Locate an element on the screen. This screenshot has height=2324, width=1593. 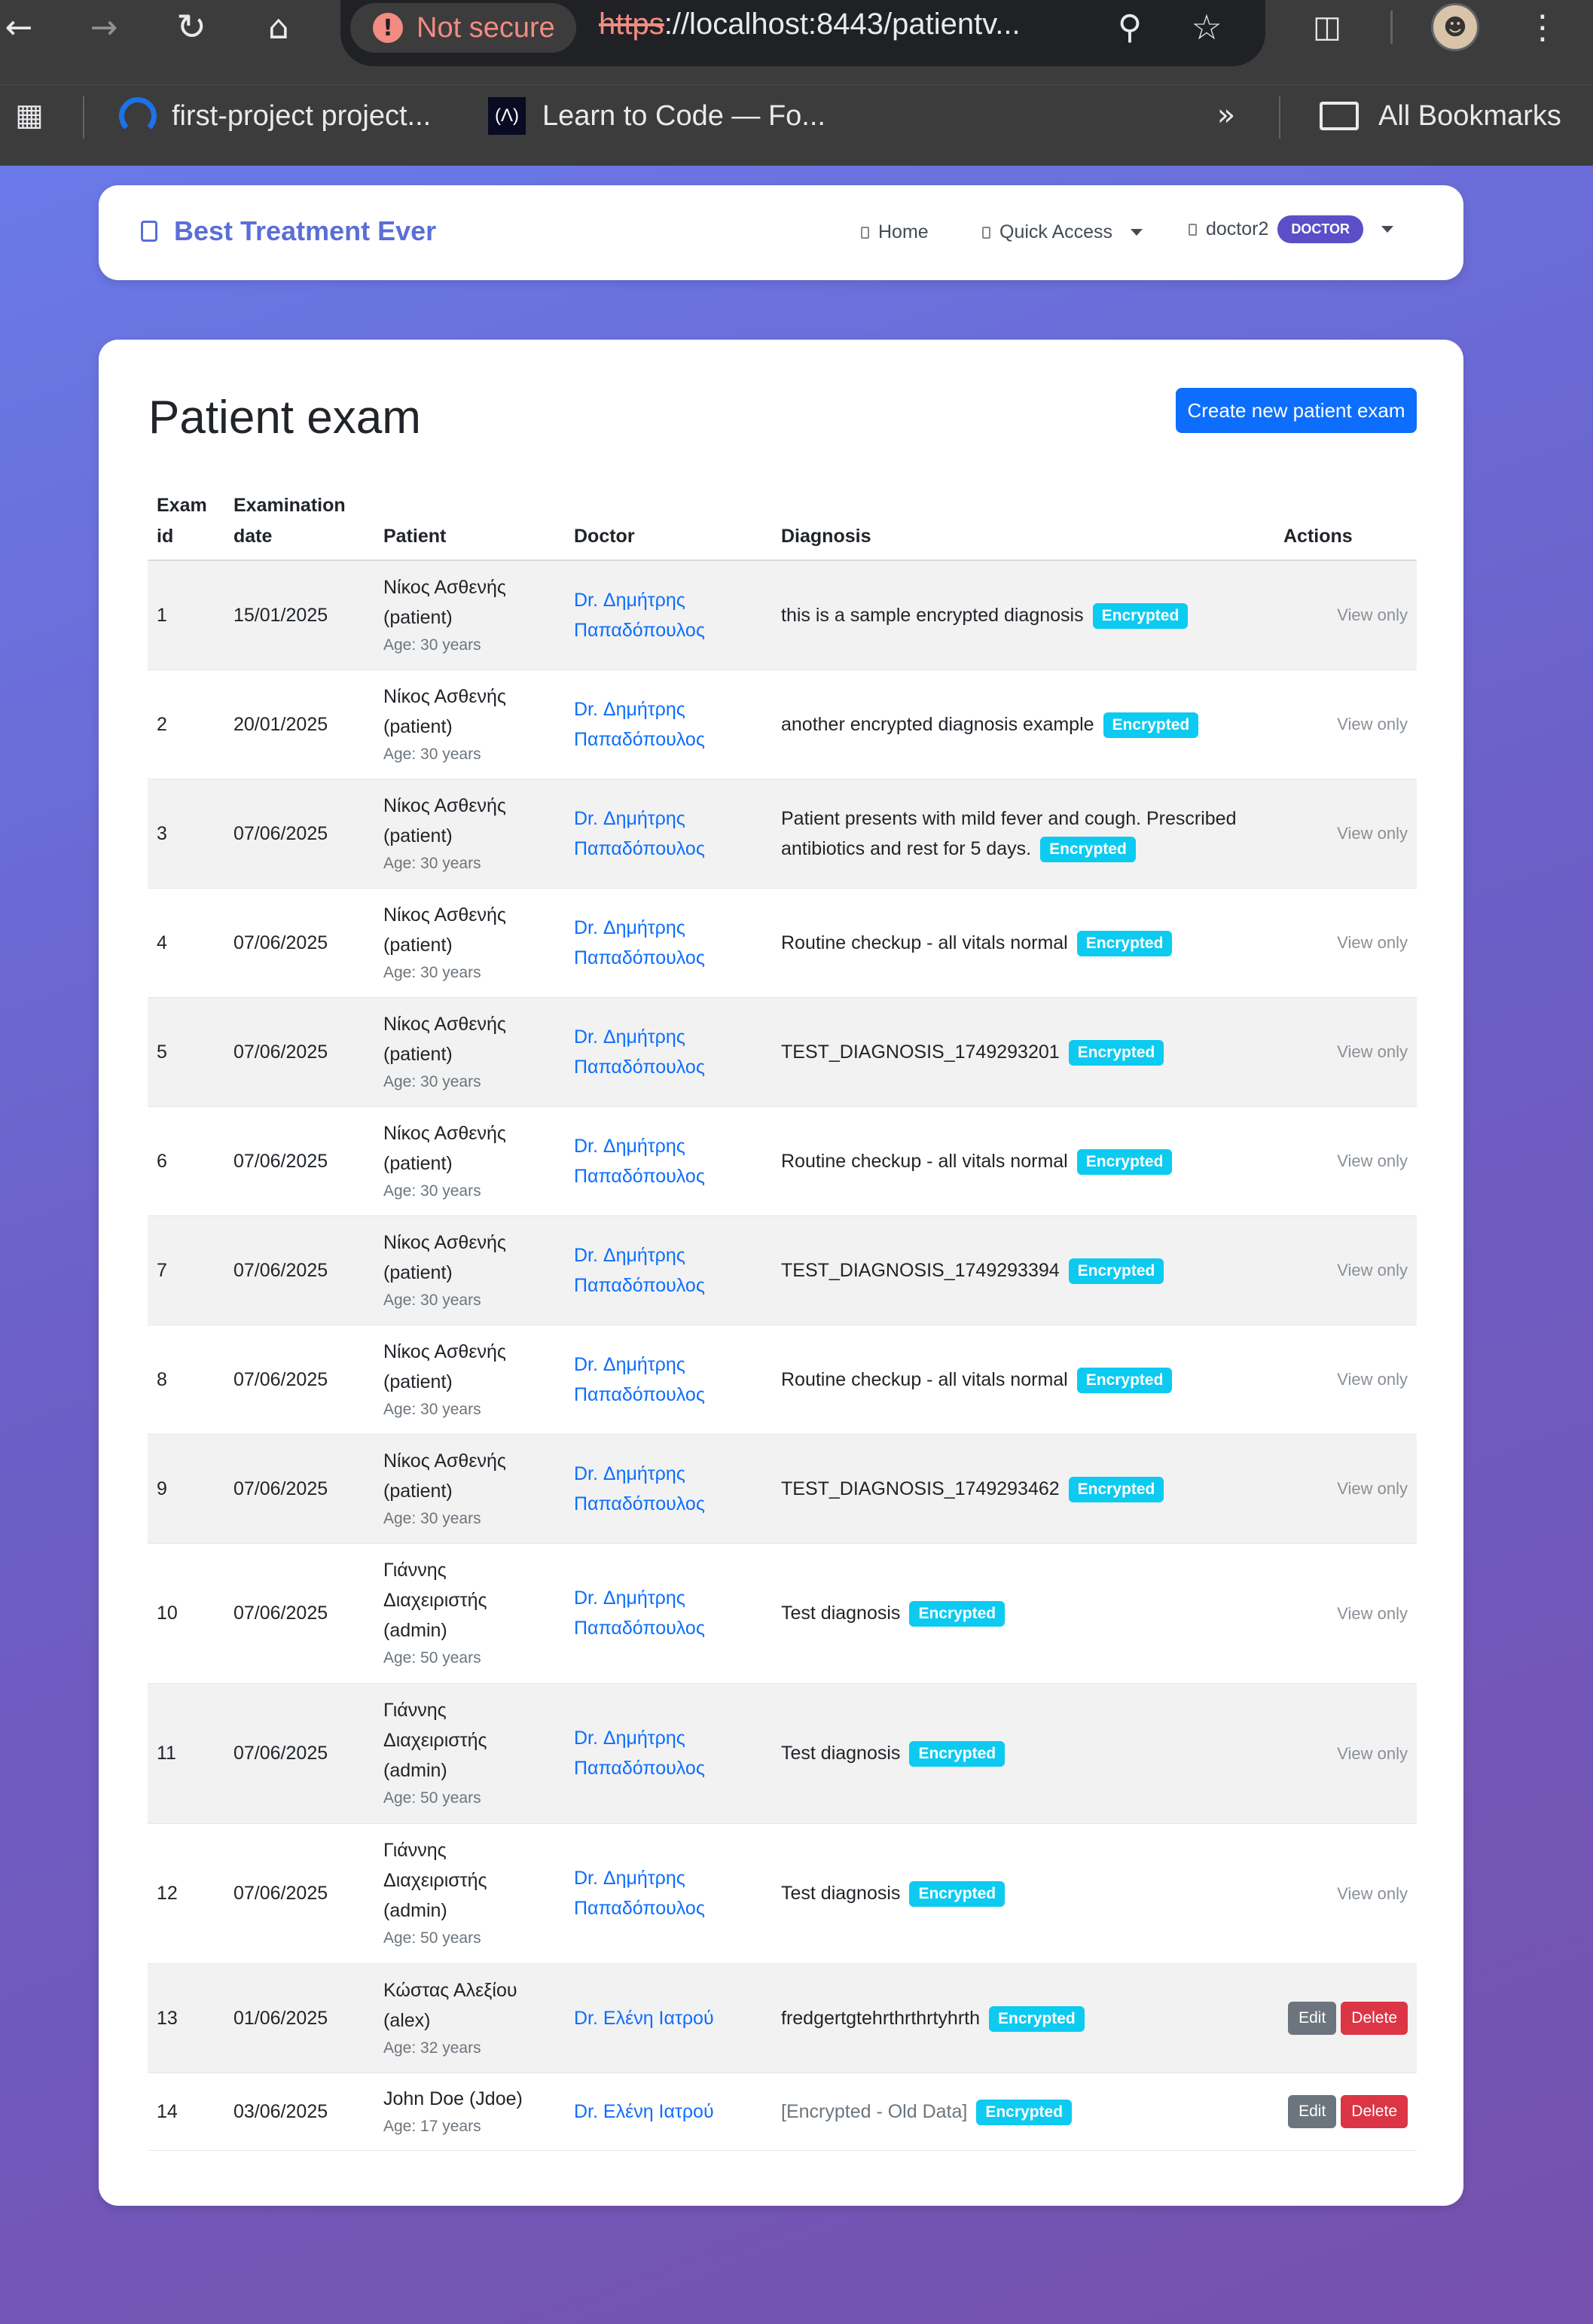
cell-diagnosis: TEST_DIAGNOSIS_1749293201 Encrypted is located at coordinates (1023, 1052).